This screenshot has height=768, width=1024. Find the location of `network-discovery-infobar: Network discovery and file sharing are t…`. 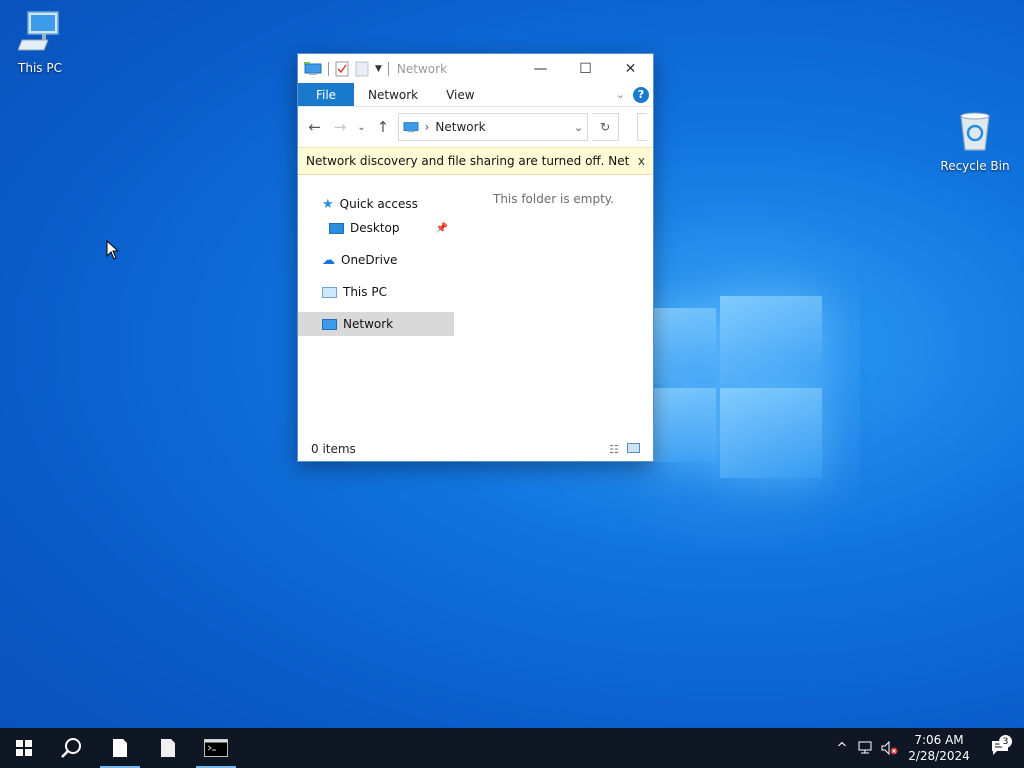

network-discovery-infobar: Network discovery and file sharing are t… is located at coordinates (475, 161).